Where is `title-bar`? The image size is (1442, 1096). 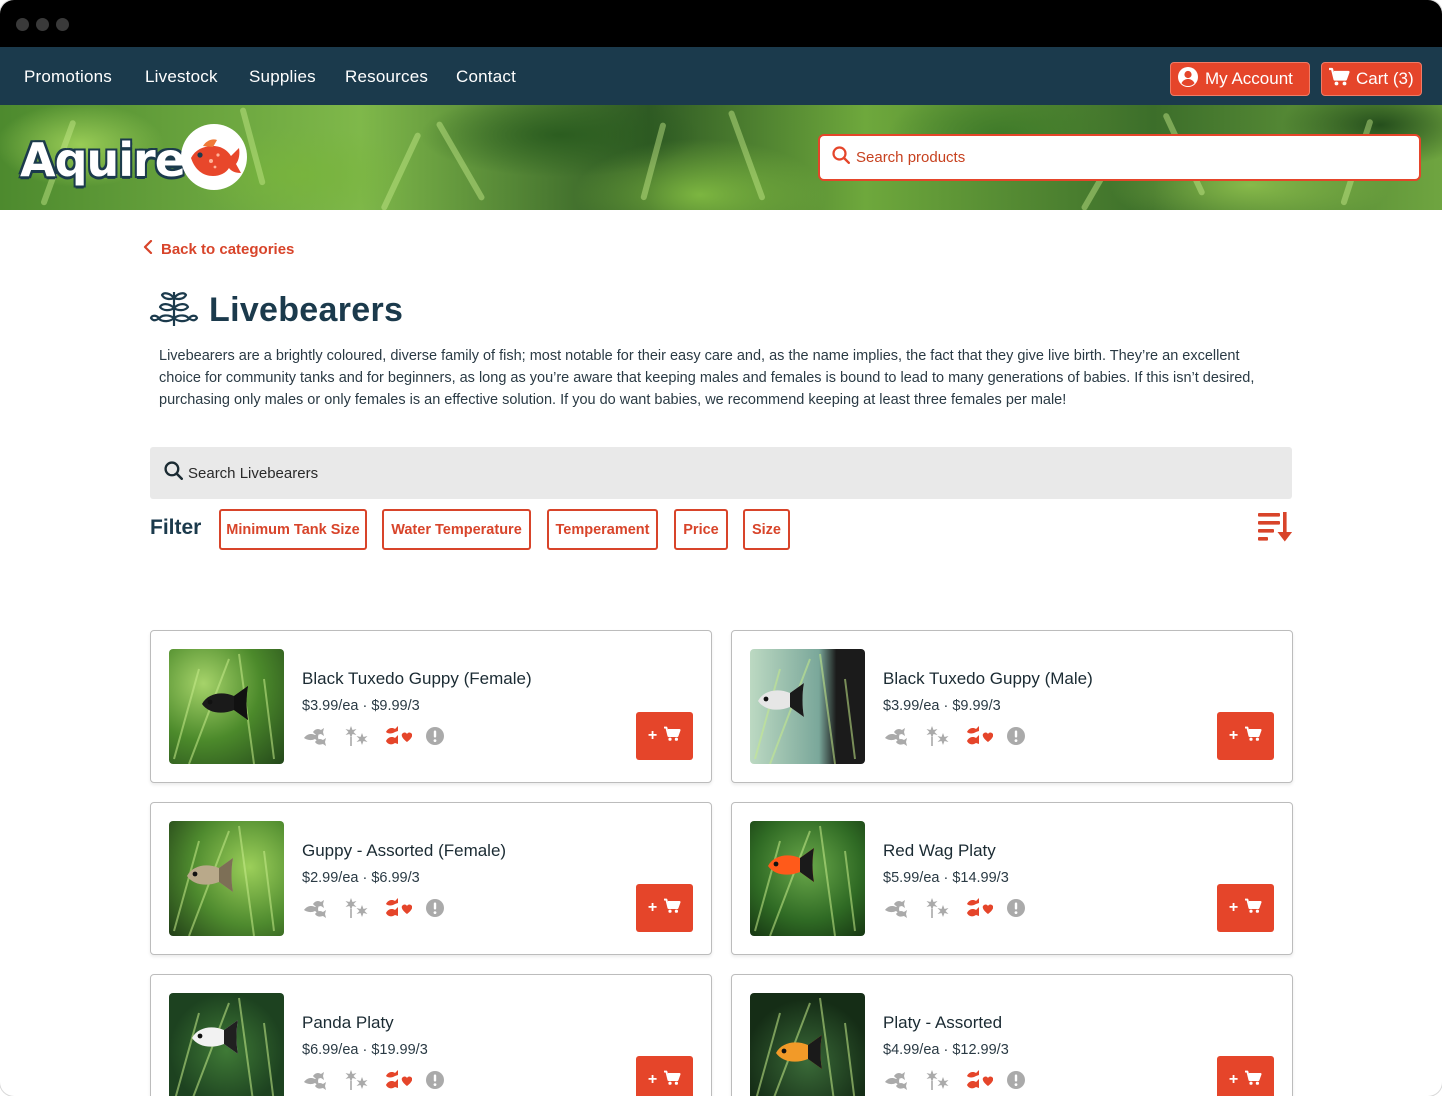
title-bar is located at coordinates (721, 23).